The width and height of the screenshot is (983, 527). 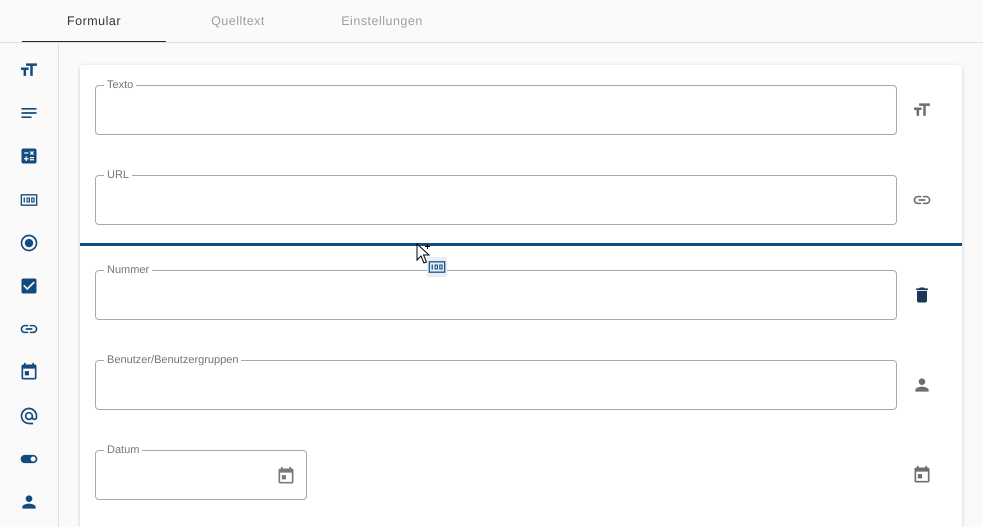 I want to click on field-label: Benutzer/Benutzergruppen, so click(x=173, y=360).